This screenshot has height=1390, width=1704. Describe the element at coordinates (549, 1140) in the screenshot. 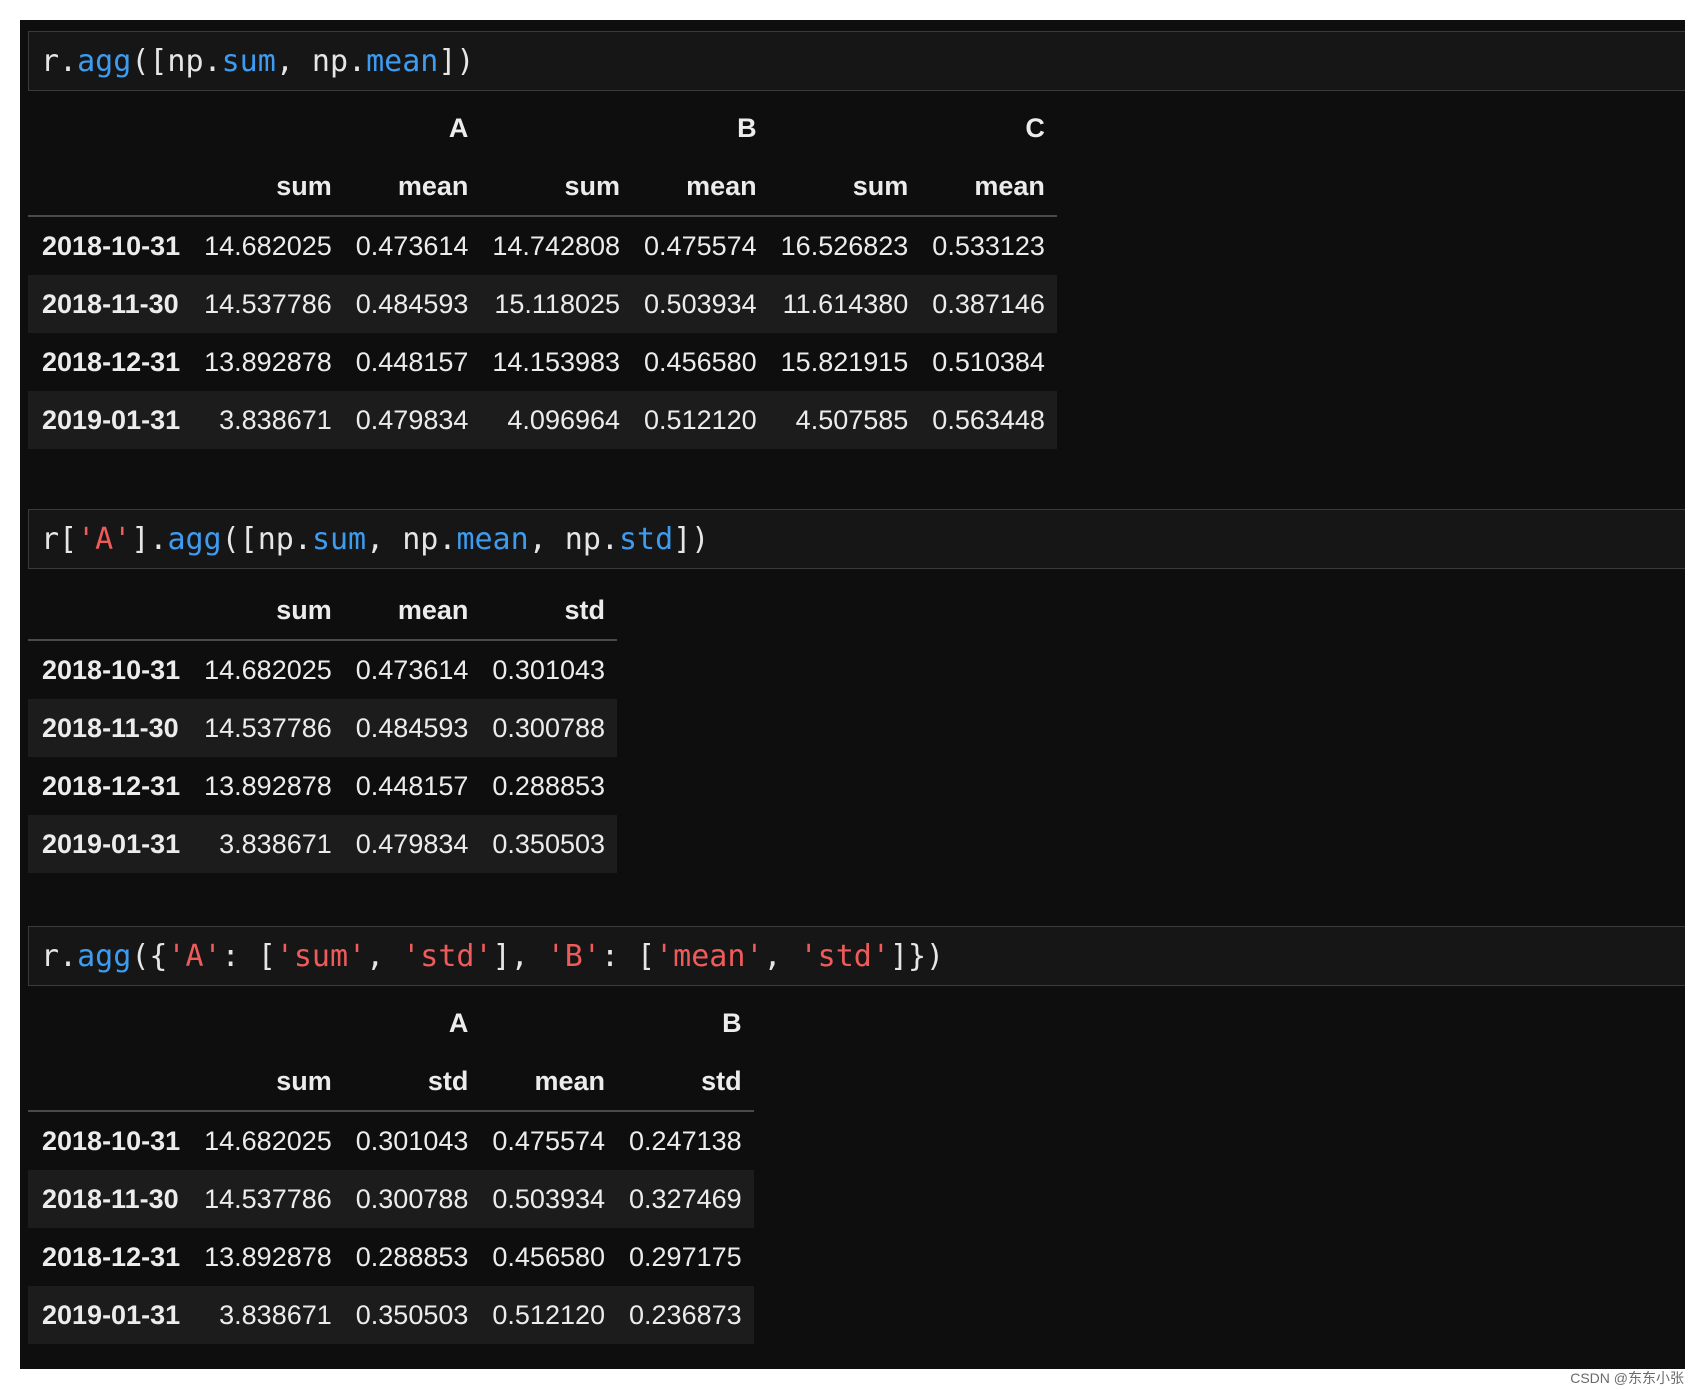

I see `table-cell: 0.475574` at that location.